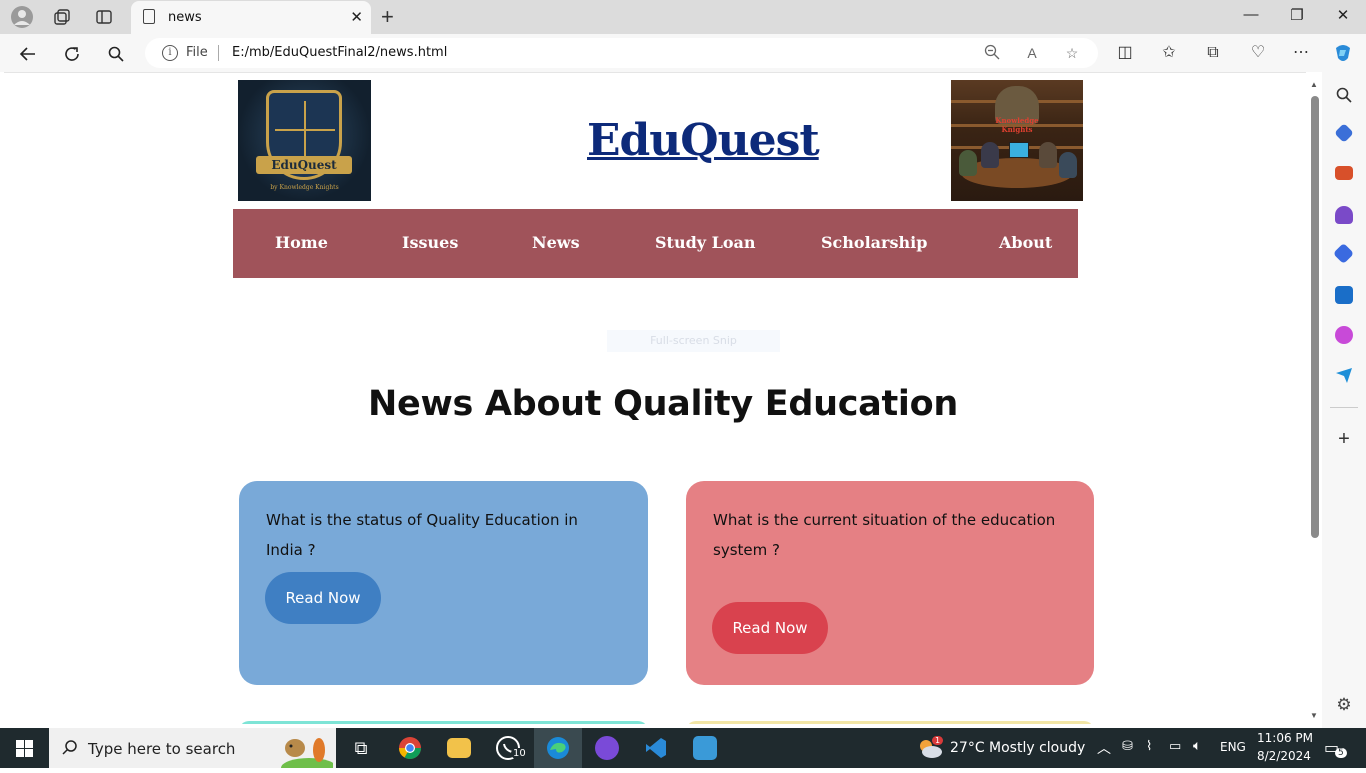  What do you see at coordinates (705, 242) in the screenshot?
I see `nav-study-loan: Study Loan` at bounding box center [705, 242].